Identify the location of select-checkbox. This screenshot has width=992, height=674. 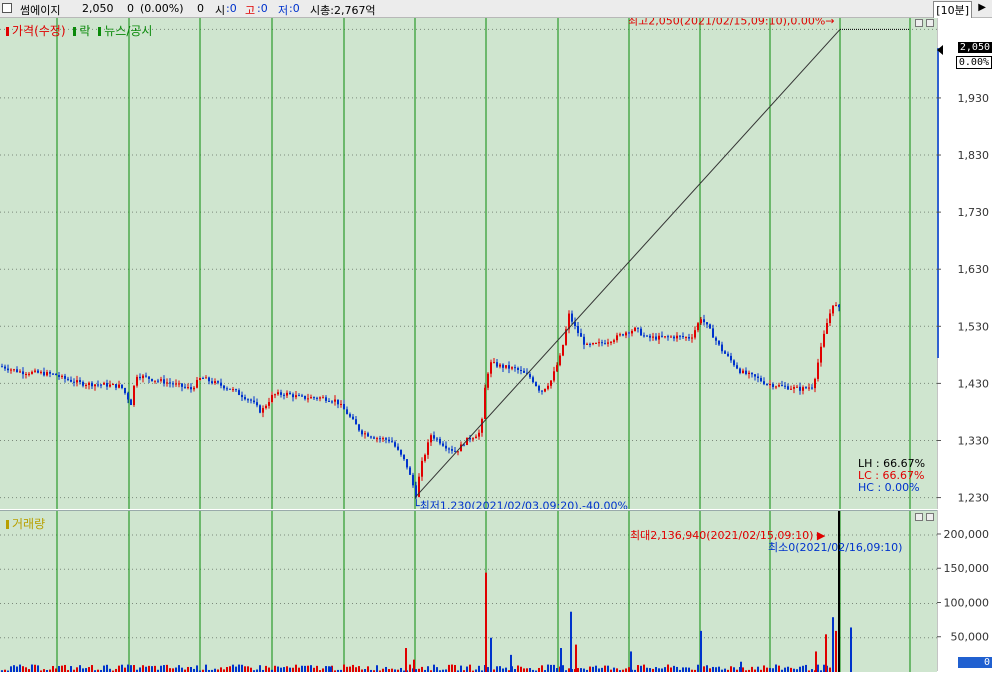
(7, 8).